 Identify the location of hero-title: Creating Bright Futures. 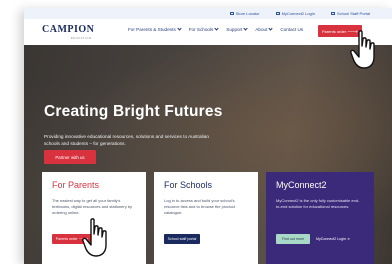
(133, 111).